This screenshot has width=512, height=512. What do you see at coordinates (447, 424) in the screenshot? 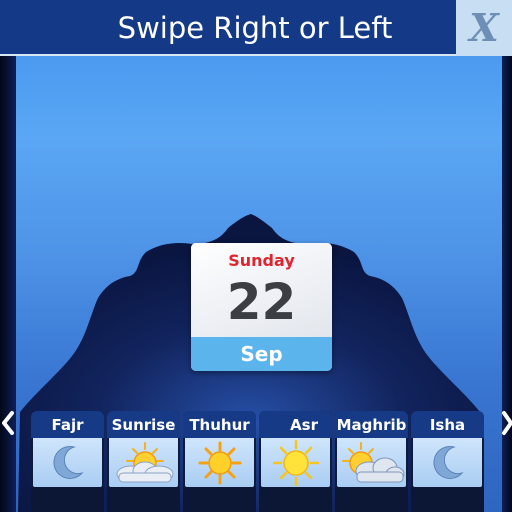
I see `prayer-name: Isha` at bounding box center [447, 424].